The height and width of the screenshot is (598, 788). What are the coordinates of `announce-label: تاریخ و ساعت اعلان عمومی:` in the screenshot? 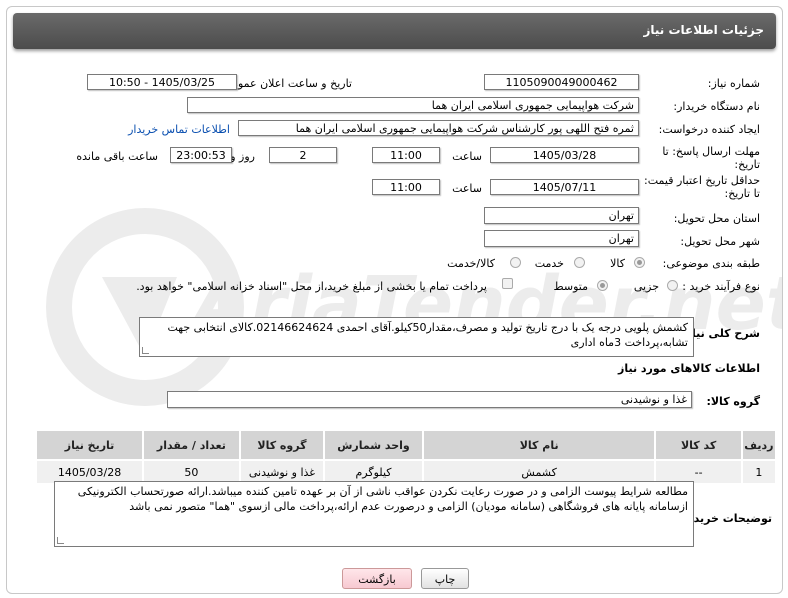 It's located at (285, 83).